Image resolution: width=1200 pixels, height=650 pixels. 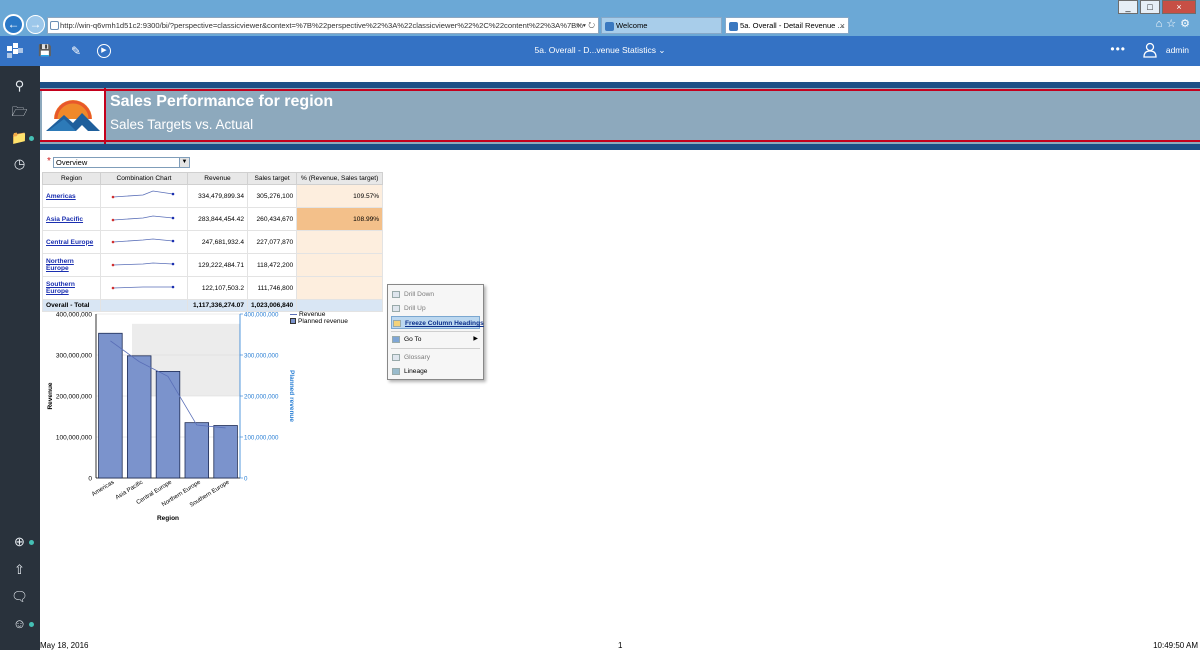 What do you see at coordinates (272, 219) in the screenshot?
I see `target-cell: 260,434,670` at bounding box center [272, 219].